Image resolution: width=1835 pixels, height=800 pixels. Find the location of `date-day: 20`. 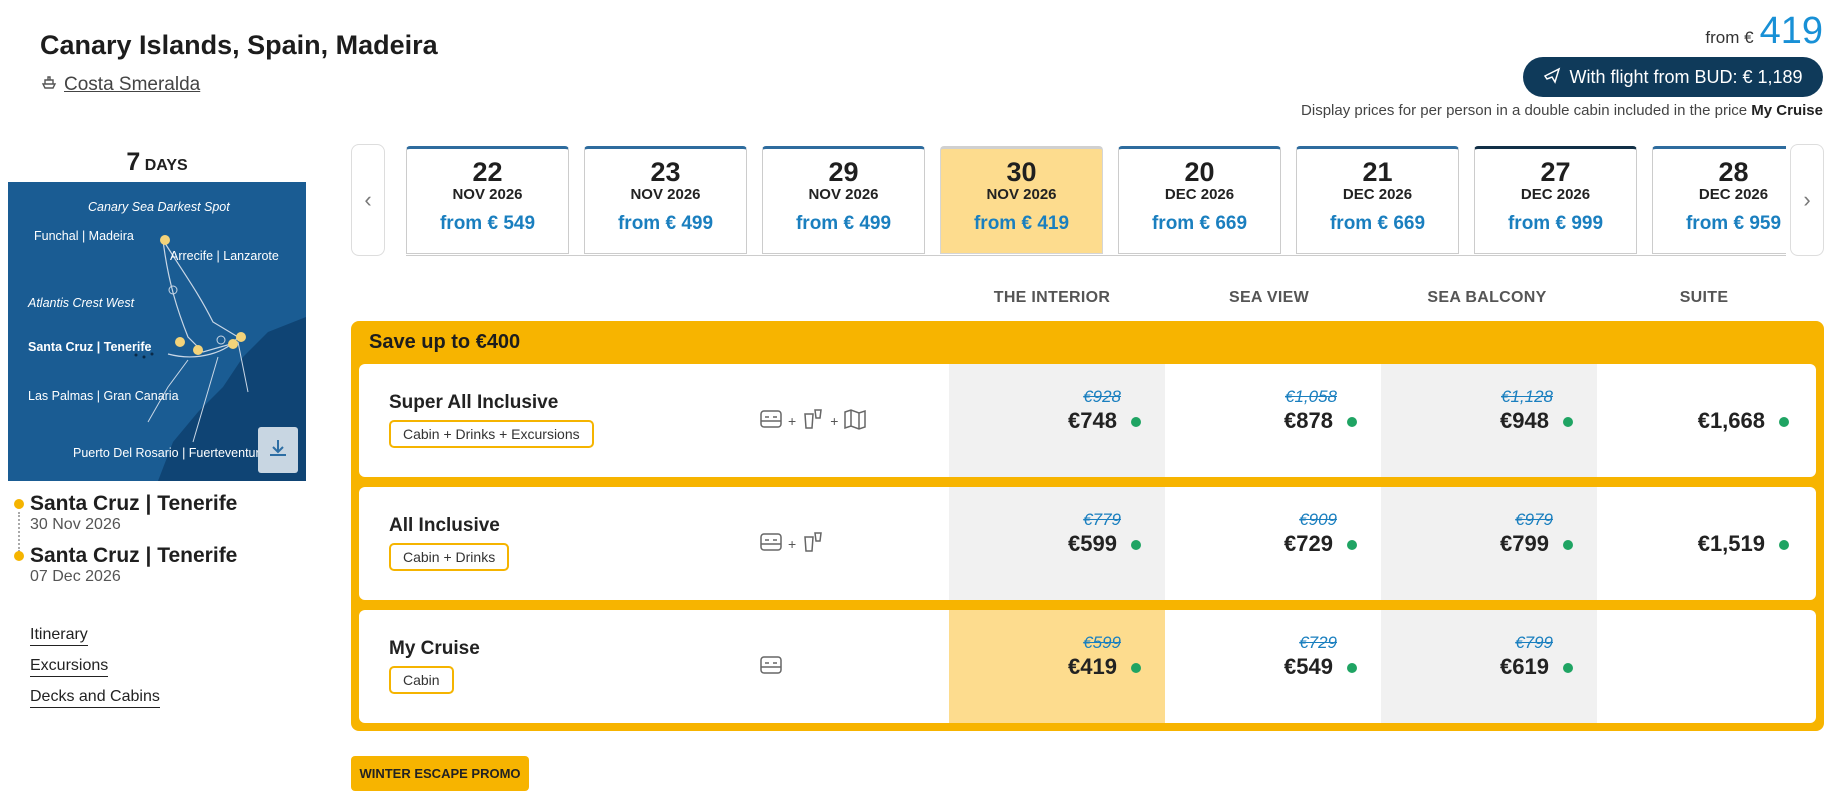

date-day: 20 is located at coordinates (1199, 172).